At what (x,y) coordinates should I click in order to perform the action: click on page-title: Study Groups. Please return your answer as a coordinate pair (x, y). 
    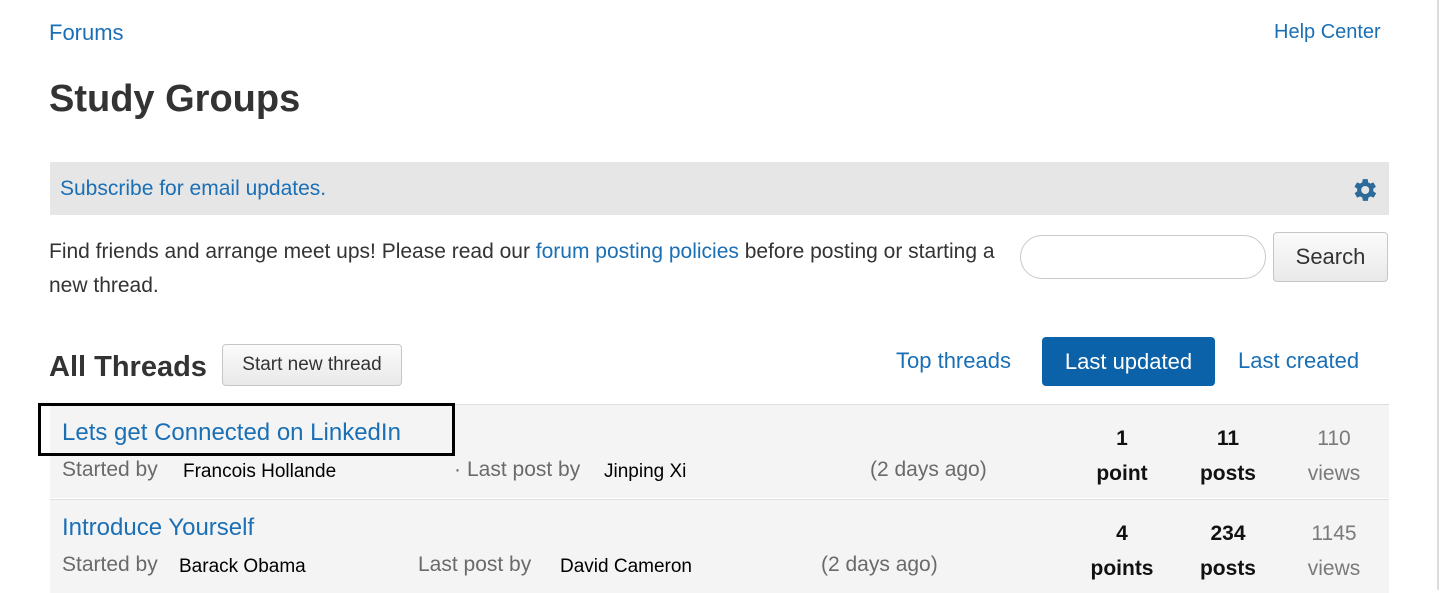
    Looking at the image, I should click on (175, 99).